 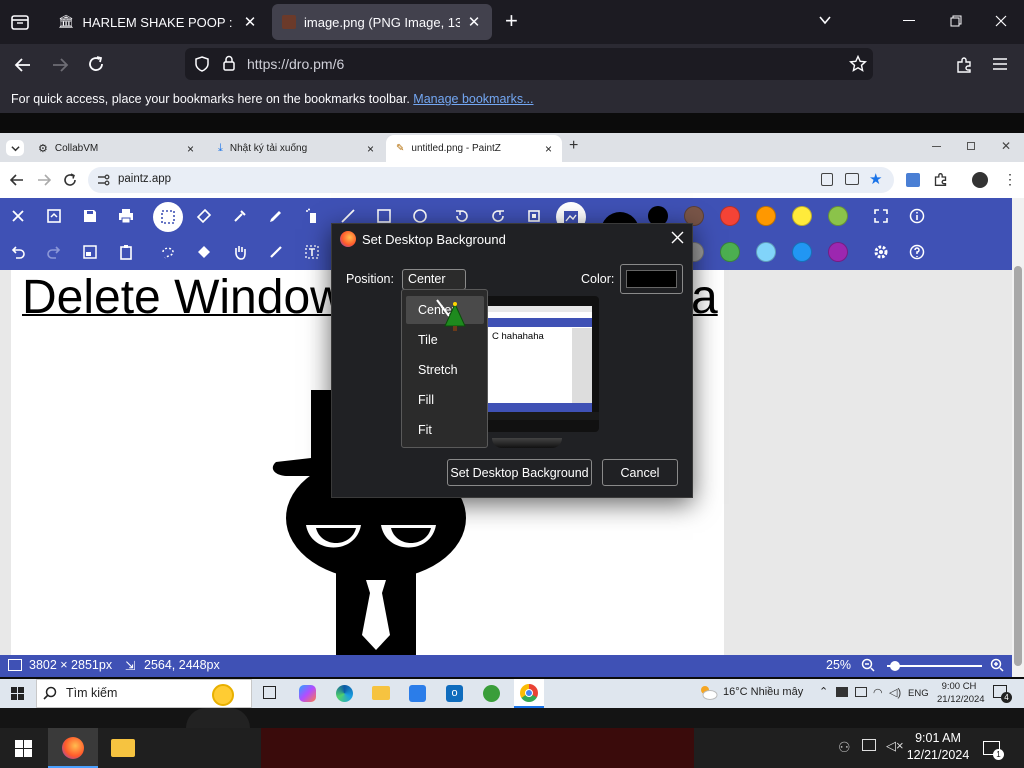 I want to click on color-swatch-light-blue, so click(x=766, y=252).